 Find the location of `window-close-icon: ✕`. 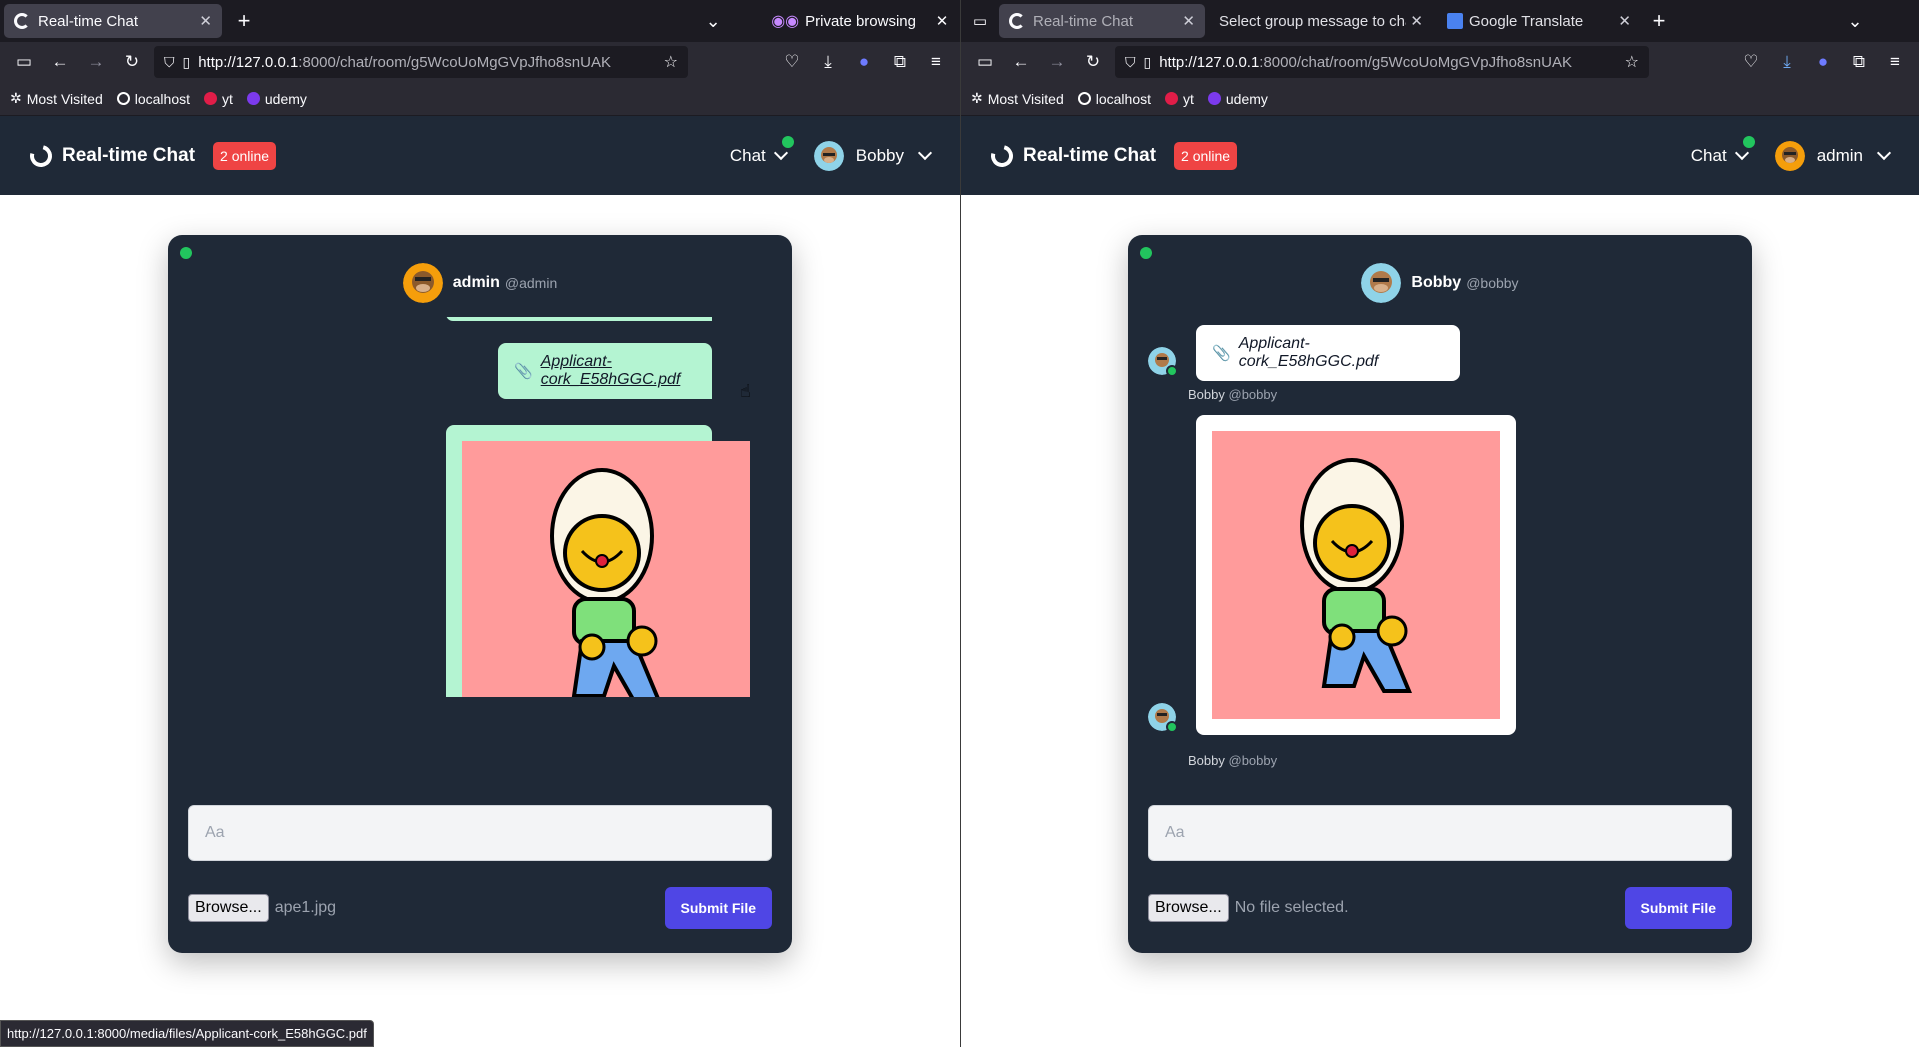

window-close-icon: ✕ is located at coordinates (942, 21).